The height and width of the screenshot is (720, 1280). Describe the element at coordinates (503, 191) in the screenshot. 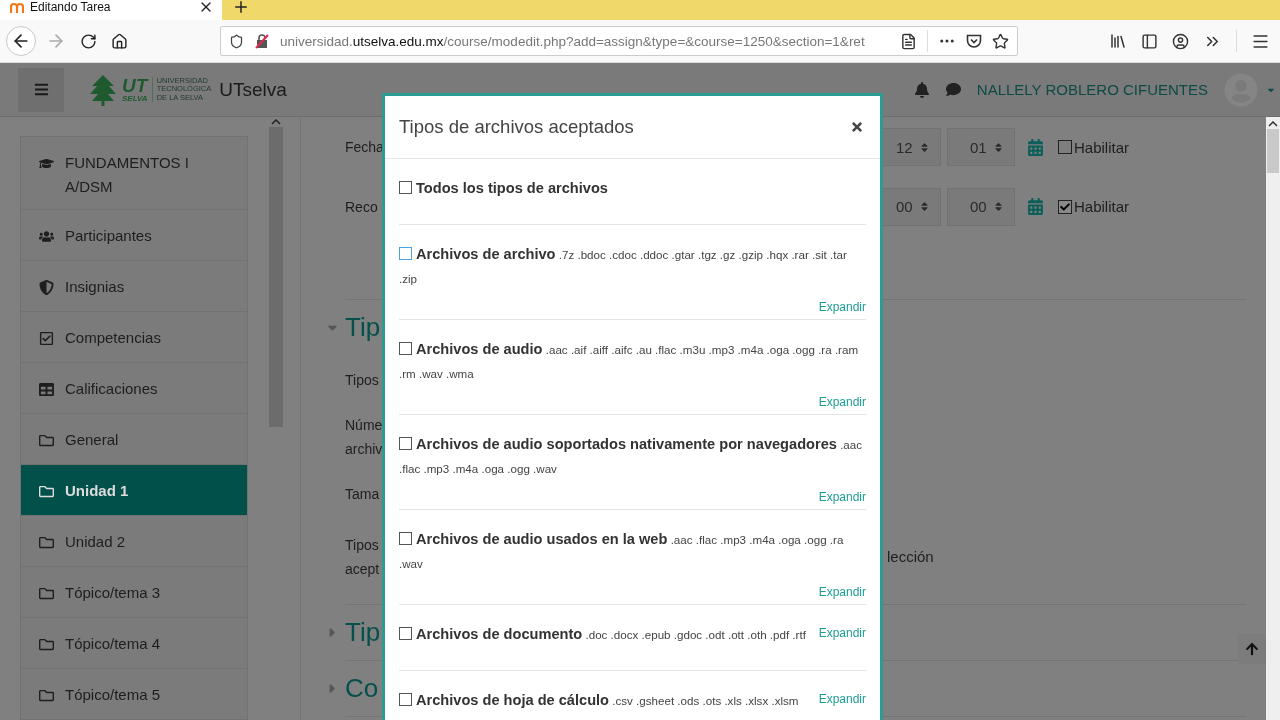

I see `file-type-option: Todos los tipos de archivos` at that location.